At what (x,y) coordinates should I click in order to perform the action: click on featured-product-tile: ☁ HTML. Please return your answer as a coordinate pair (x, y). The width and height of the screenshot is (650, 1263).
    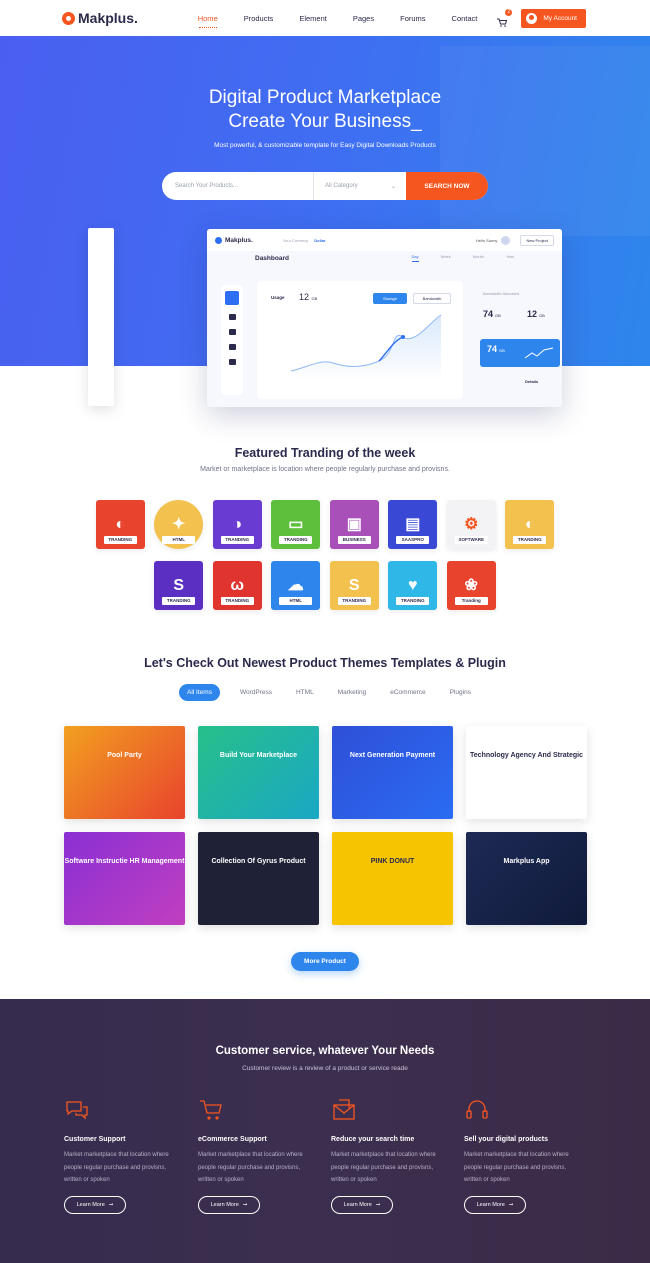
    Looking at the image, I should click on (296, 585).